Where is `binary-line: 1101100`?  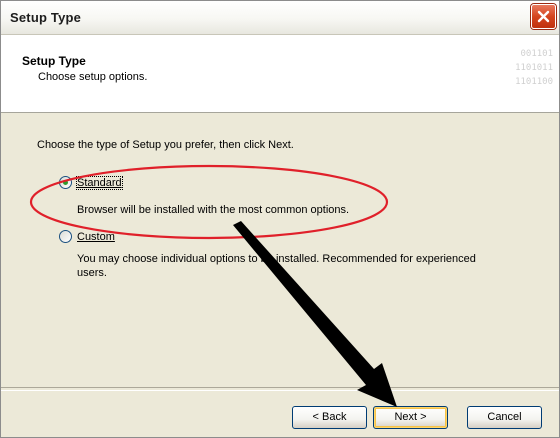 binary-line: 1101100 is located at coordinates (534, 82).